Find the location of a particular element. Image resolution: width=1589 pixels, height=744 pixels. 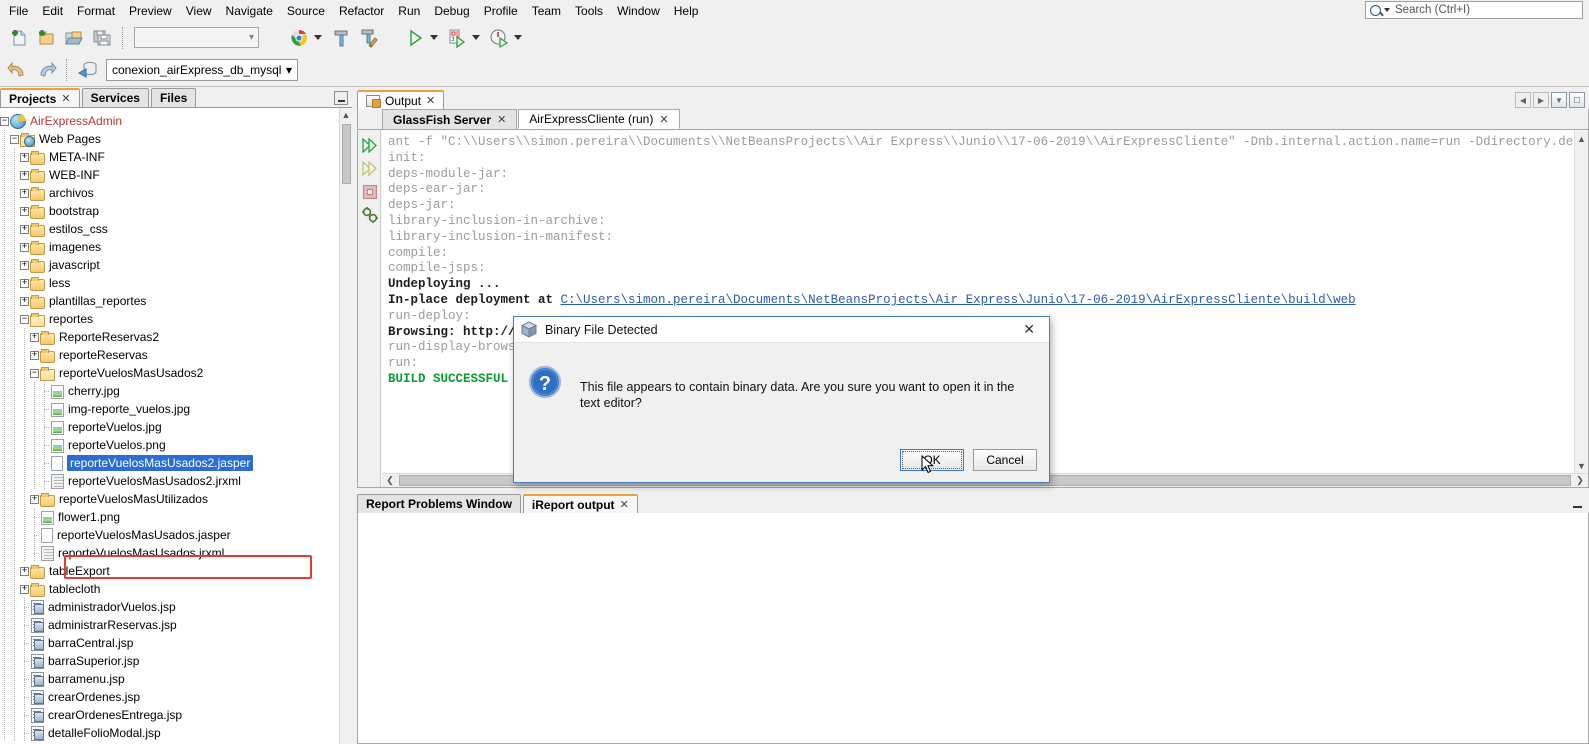

tree-node: + javascript is located at coordinates (170, 265).